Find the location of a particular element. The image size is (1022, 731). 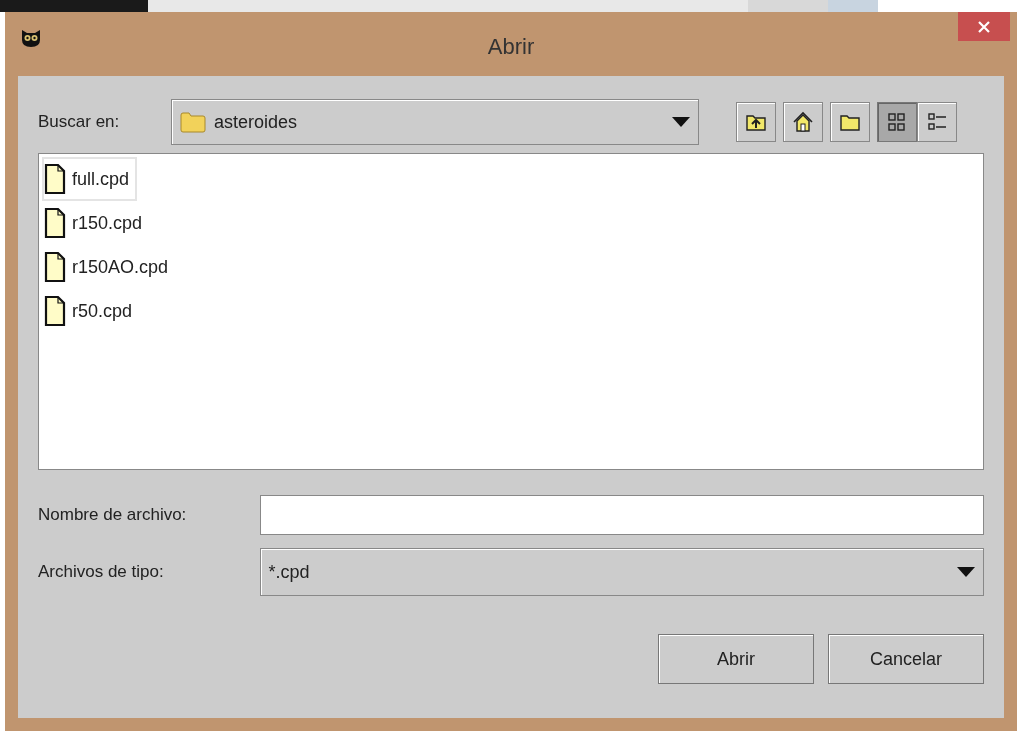

close-icon is located at coordinates (984, 26).